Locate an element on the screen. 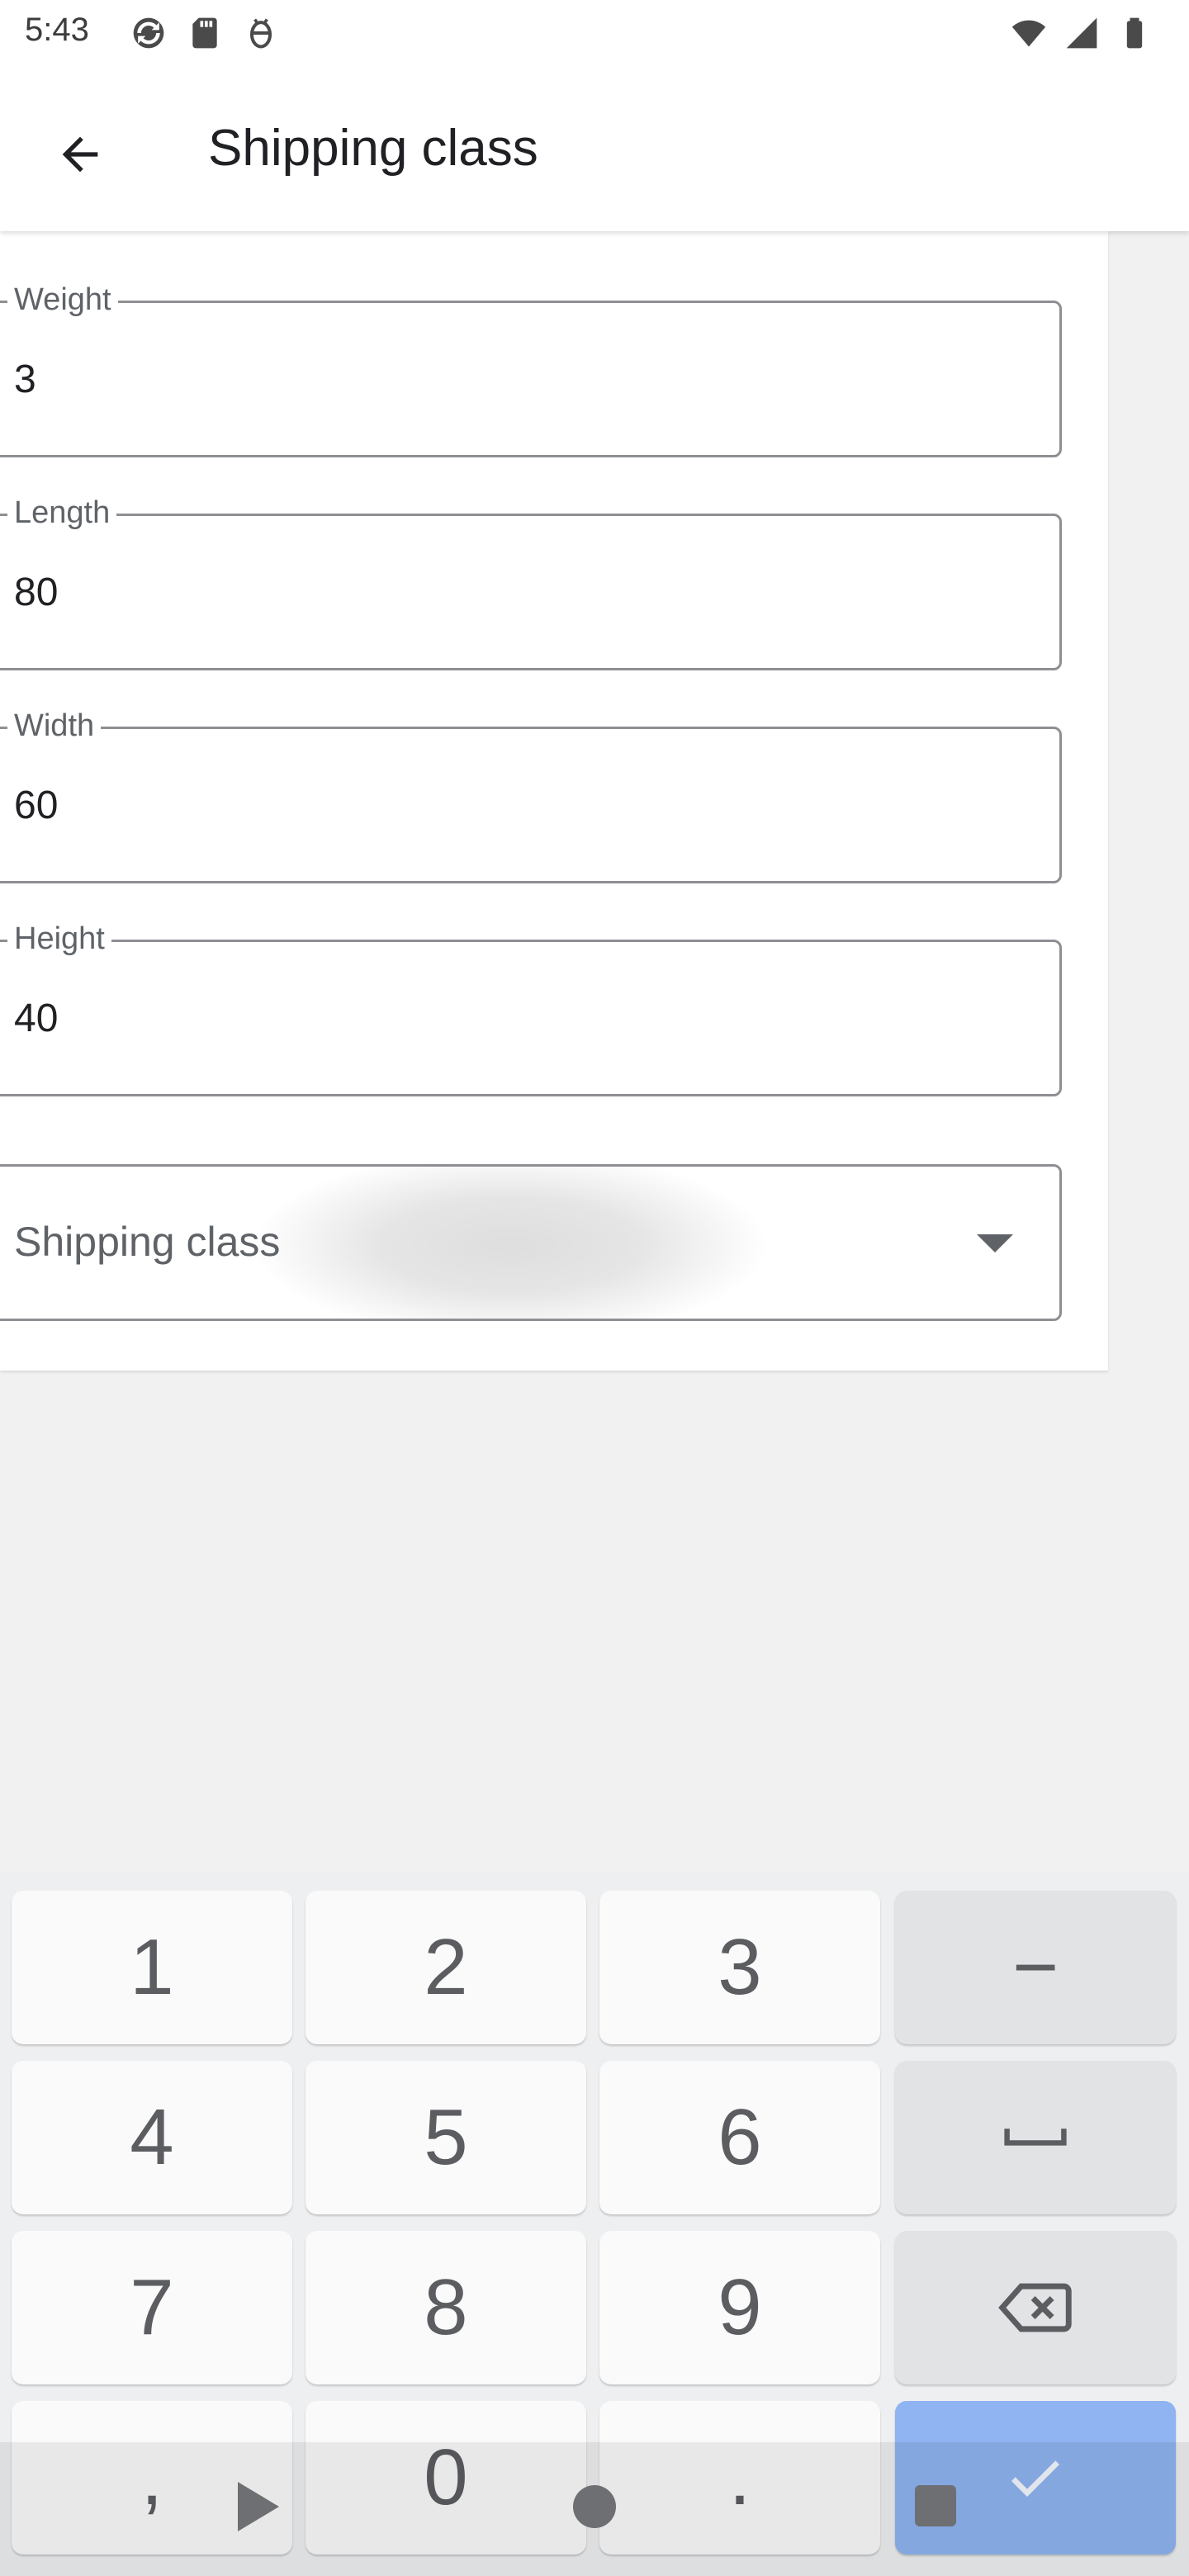 The width and height of the screenshot is (1189, 2576). arrow-back-icon is located at coordinates (80, 154).